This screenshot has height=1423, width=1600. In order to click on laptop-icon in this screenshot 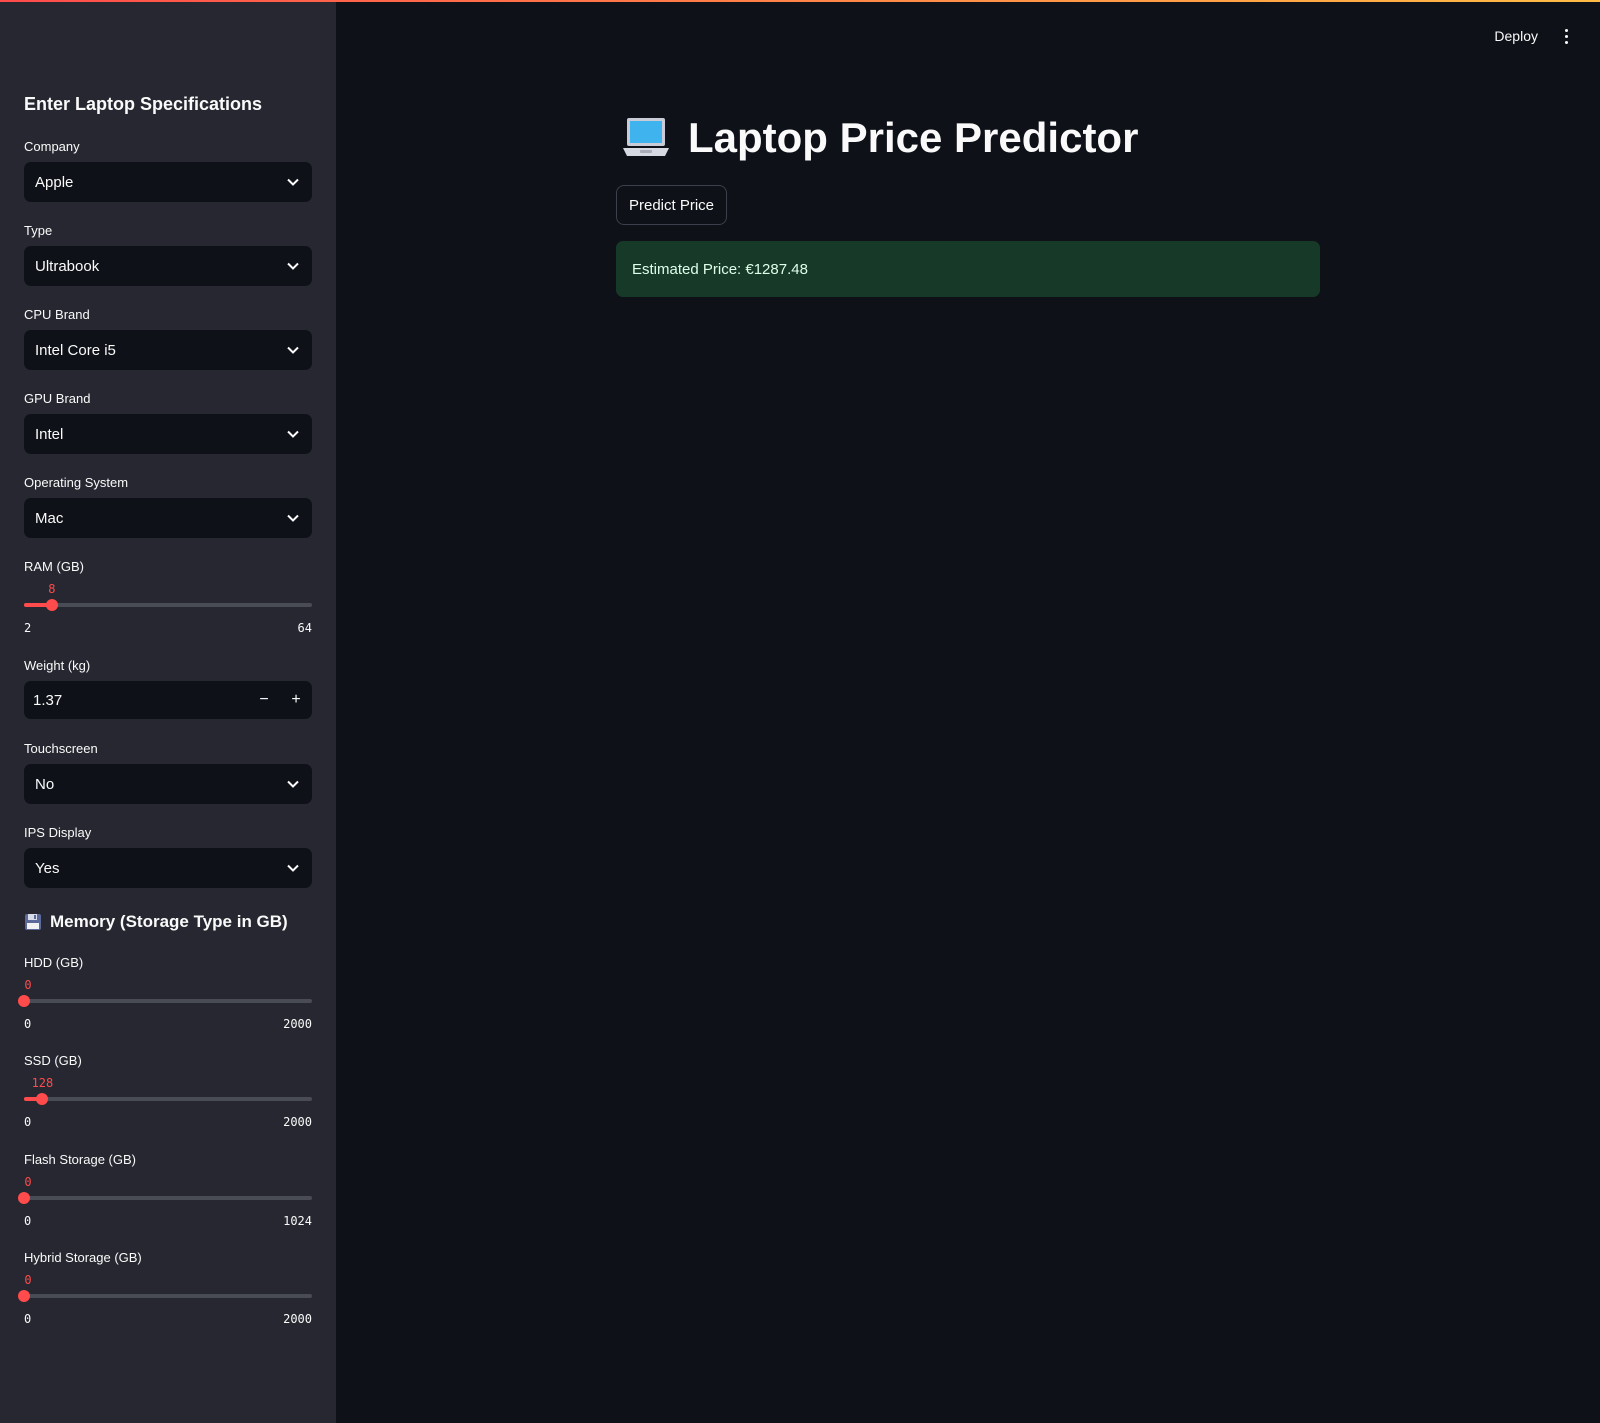, I will do `click(646, 138)`.